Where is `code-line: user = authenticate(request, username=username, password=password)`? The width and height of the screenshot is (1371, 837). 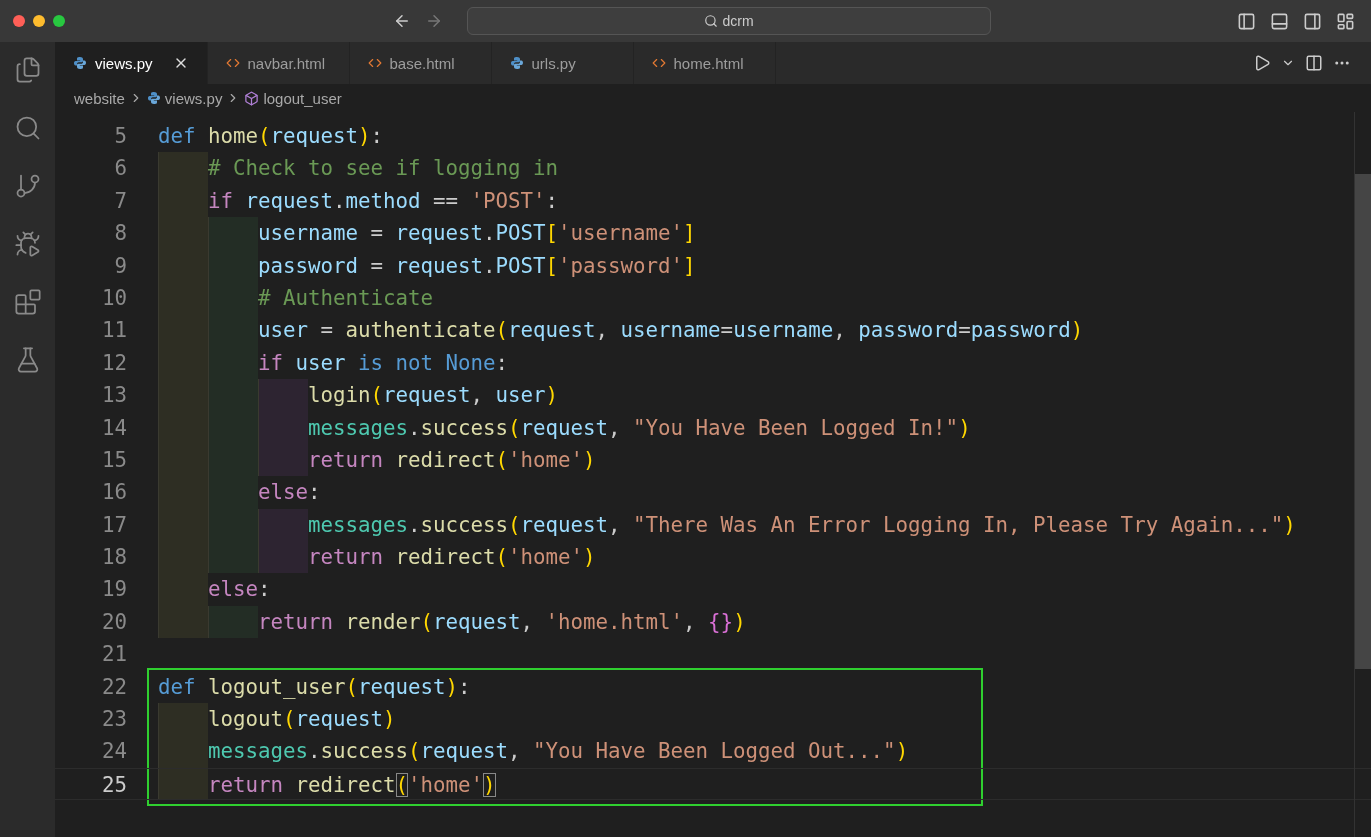 code-line: user = authenticate(request, username=username, password=password) is located at coordinates (671, 331).